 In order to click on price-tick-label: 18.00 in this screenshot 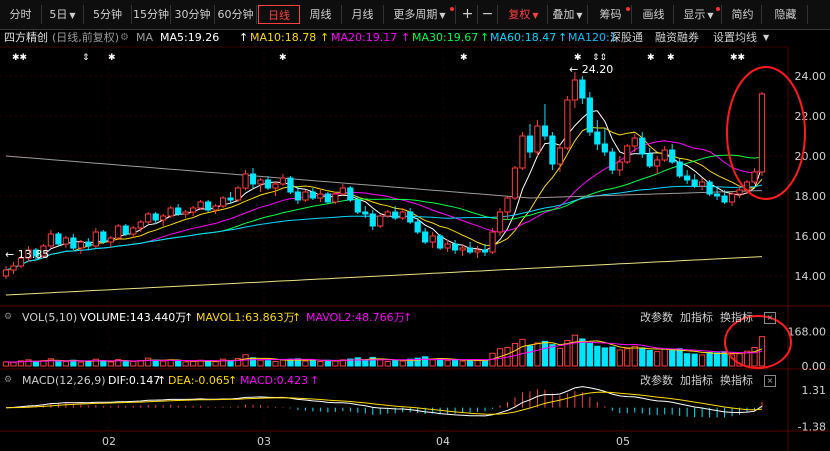, I will do `click(811, 196)`.